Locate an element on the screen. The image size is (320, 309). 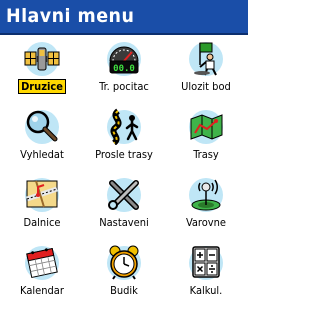
svg-text: 00.0 is located at coordinates (124, 69).